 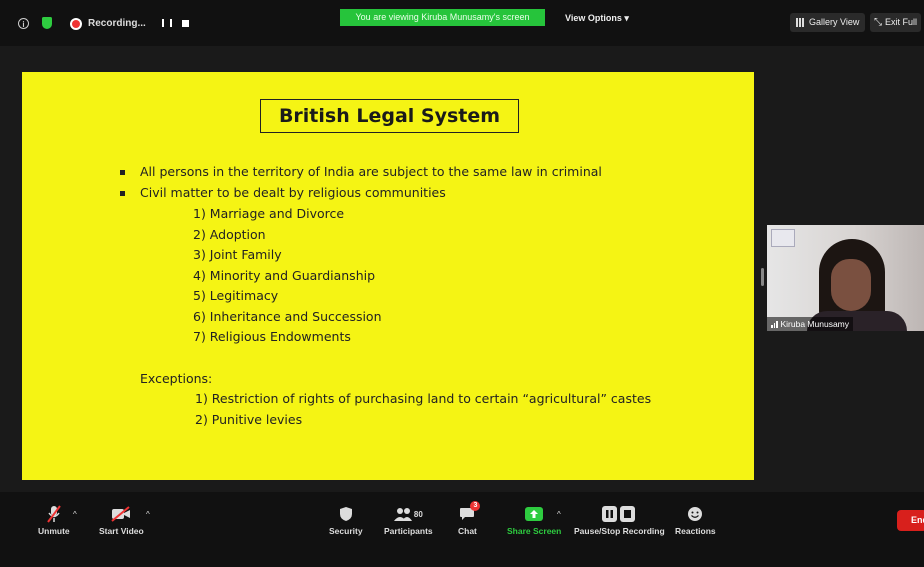 I want to click on pause-stop-icon, so click(x=619, y=514).